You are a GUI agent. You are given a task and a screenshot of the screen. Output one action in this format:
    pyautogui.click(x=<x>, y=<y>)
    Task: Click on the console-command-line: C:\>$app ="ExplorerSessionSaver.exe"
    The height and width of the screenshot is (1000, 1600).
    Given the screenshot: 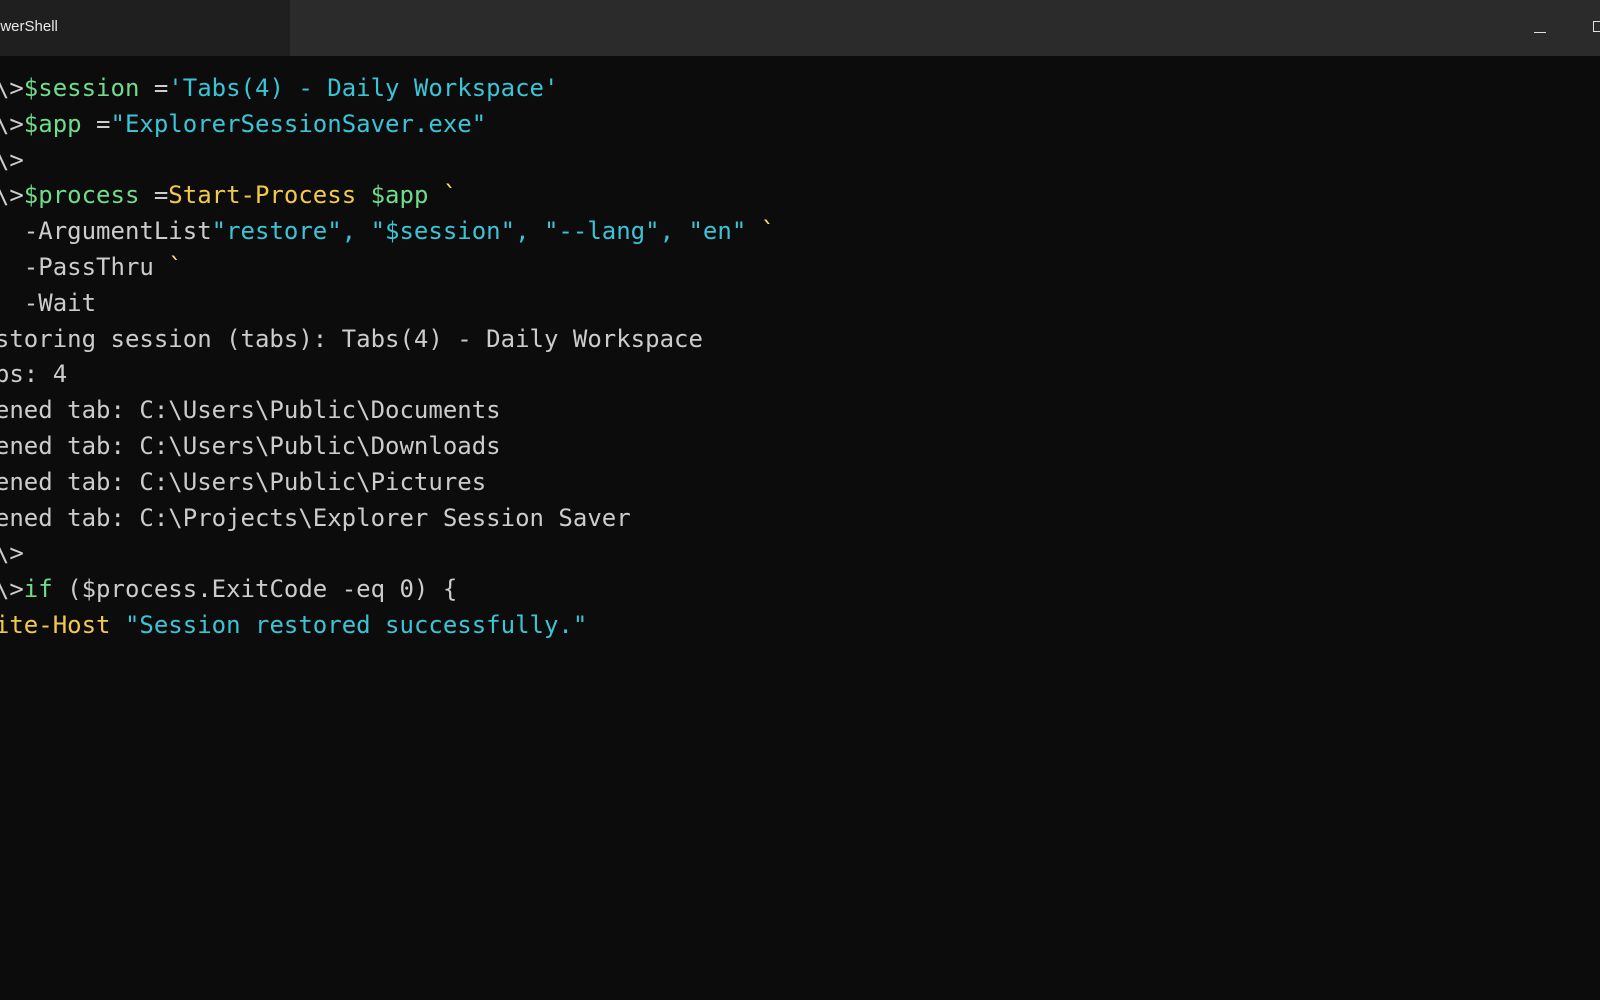 What is the action you would take?
    pyautogui.click(x=800, y=125)
    